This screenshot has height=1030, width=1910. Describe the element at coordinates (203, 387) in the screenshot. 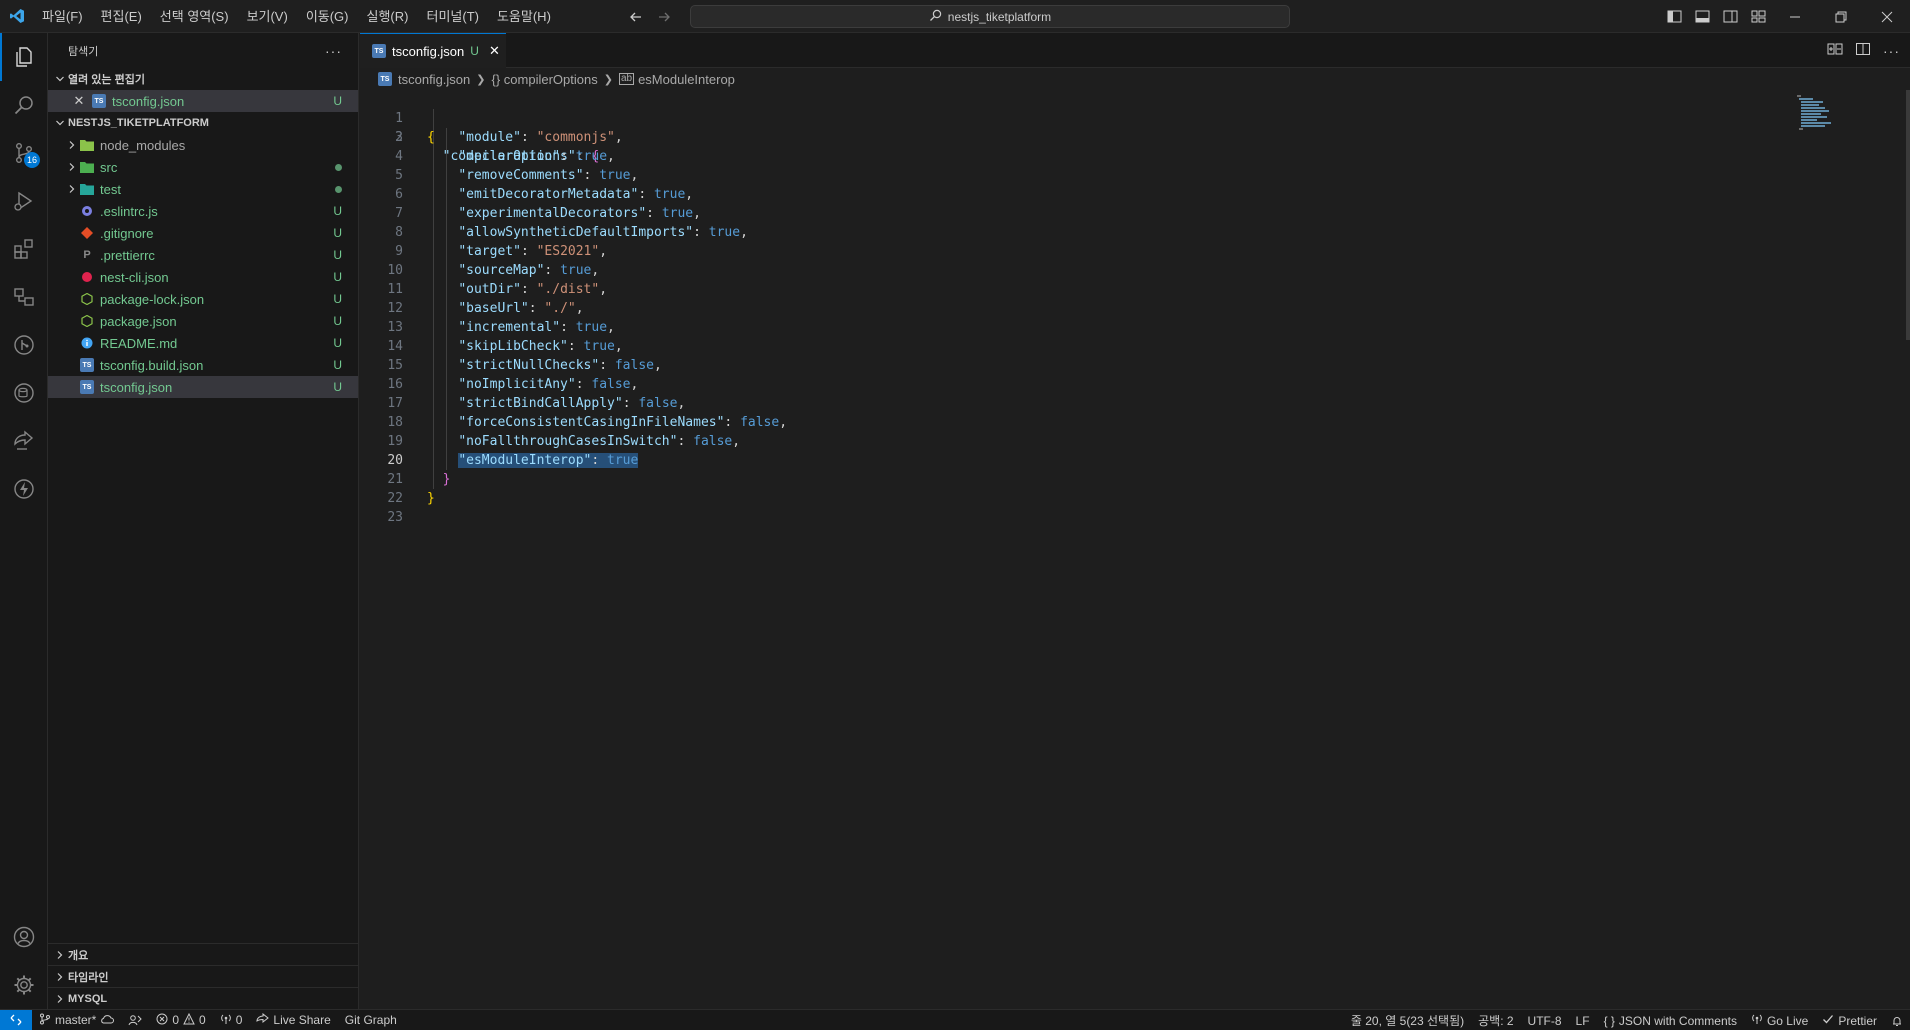

I see `file-tsconfig: TS tsconfig.json U` at that location.